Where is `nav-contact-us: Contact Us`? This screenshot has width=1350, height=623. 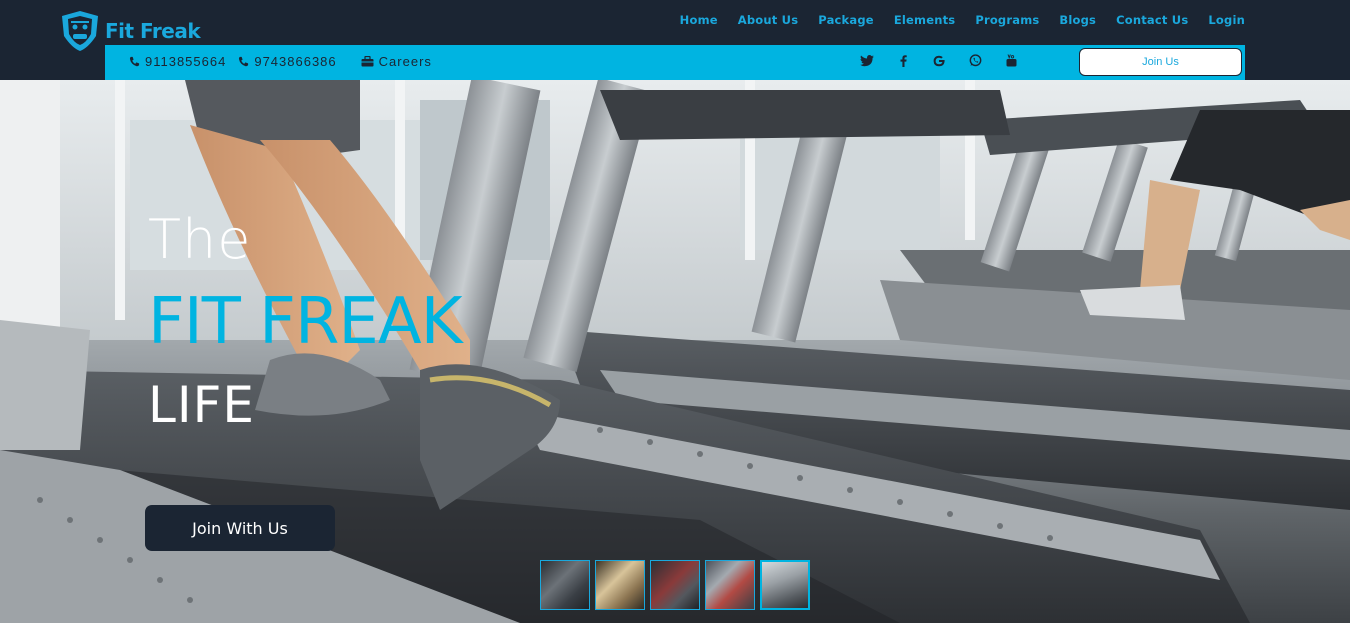
nav-contact-us: Contact Us is located at coordinates (1152, 20).